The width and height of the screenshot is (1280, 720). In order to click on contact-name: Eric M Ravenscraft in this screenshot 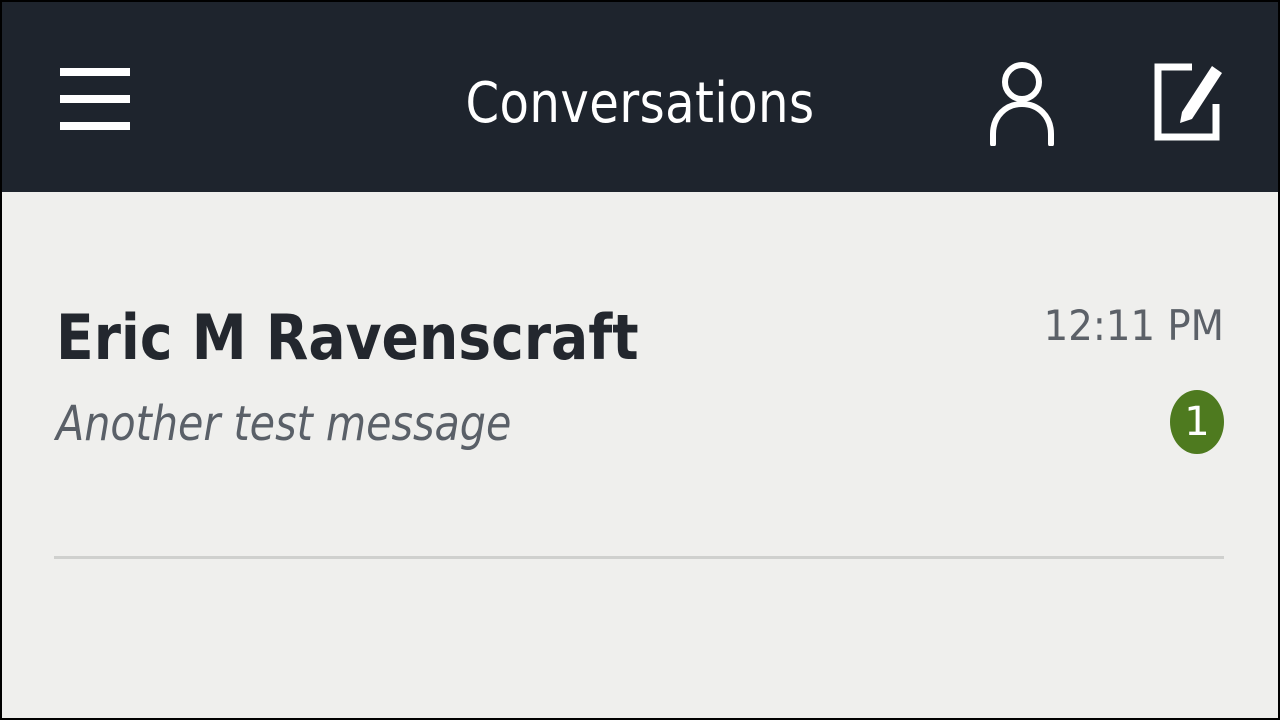, I will do `click(347, 337)`.